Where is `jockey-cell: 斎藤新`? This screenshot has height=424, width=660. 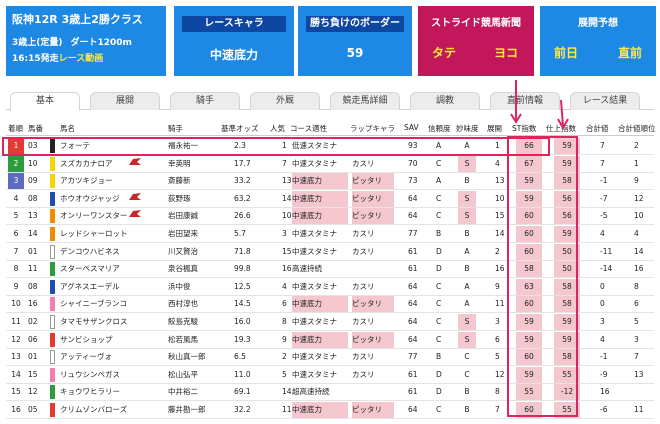
jockey-cell: 斎藤新 is located at coordinates (179, 181).